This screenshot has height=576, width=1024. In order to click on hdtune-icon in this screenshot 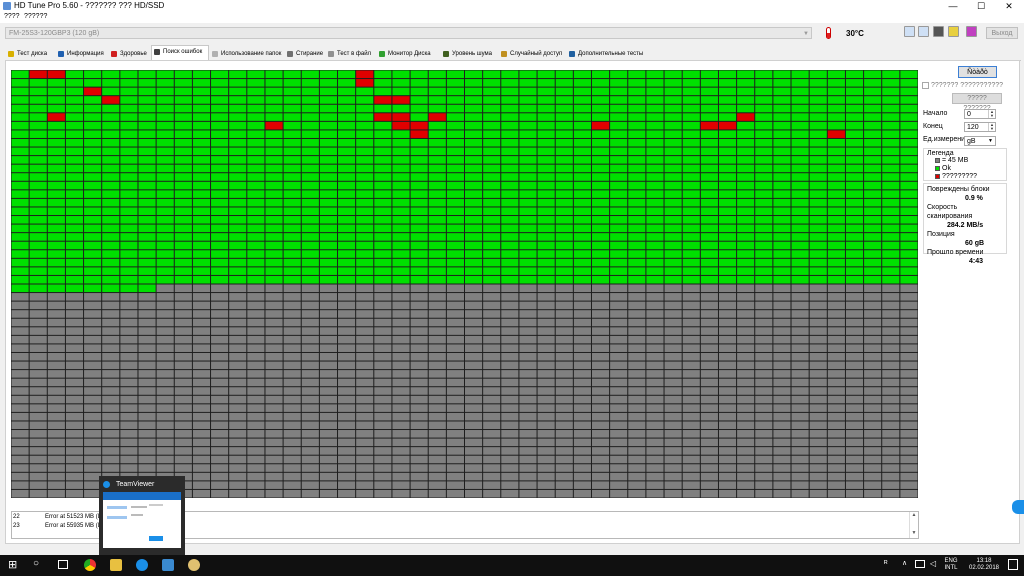, I will do `click(194, 565)`.